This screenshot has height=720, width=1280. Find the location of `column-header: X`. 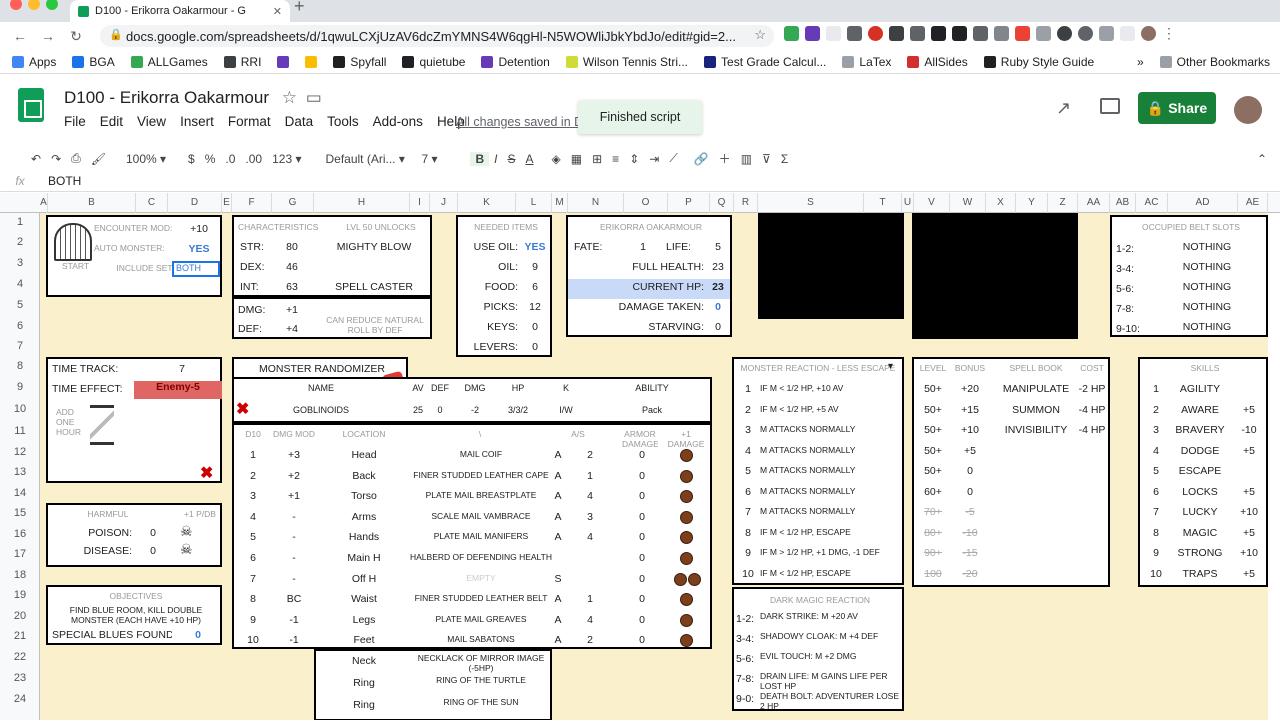

column-header: X is located at coordinates (1001, 203).